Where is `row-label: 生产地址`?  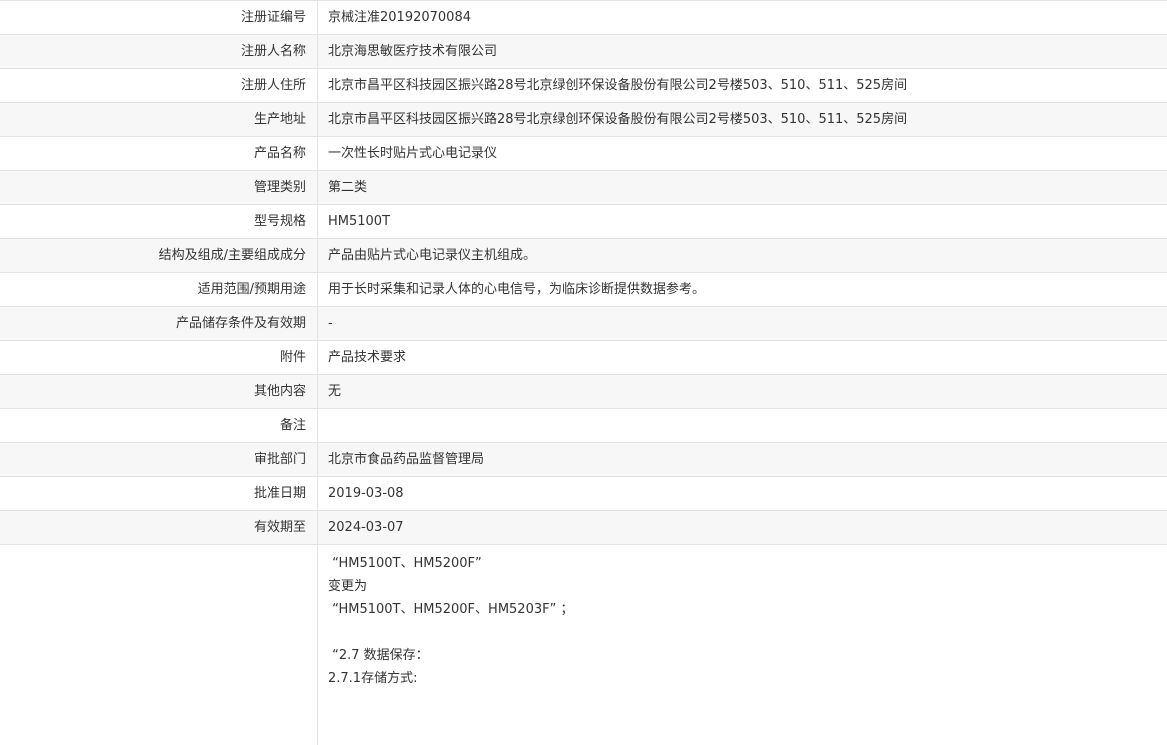
row-label: 生产地址 is located at coordinates (159, 119).